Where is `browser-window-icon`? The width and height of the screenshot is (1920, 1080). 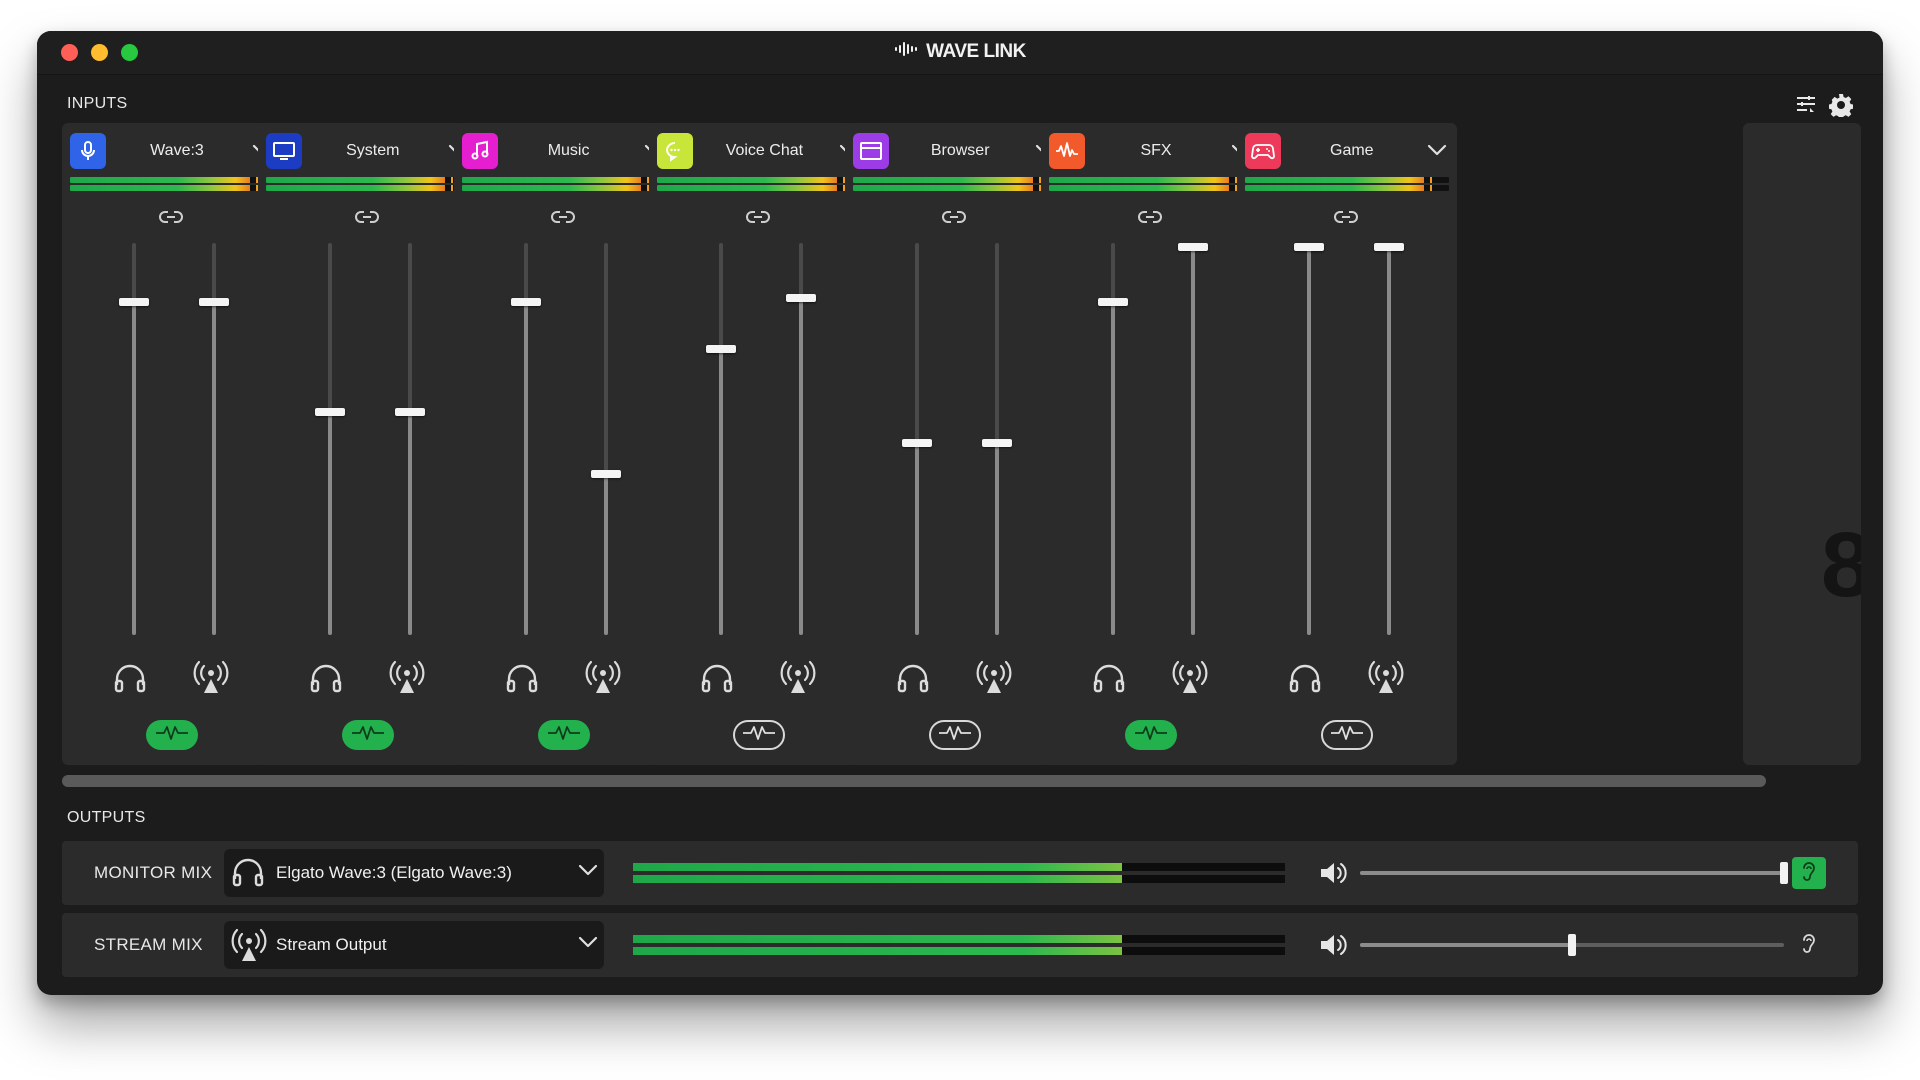
browser-window-icon is located at coordinates (871, 151).